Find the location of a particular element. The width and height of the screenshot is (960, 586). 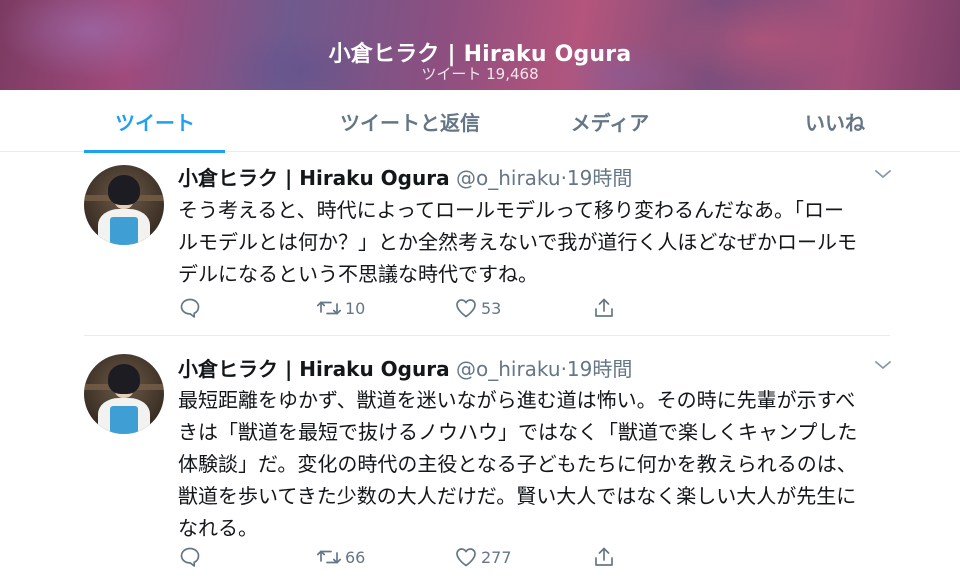

tab-likes: いいね is located at coordinates (835, 121).